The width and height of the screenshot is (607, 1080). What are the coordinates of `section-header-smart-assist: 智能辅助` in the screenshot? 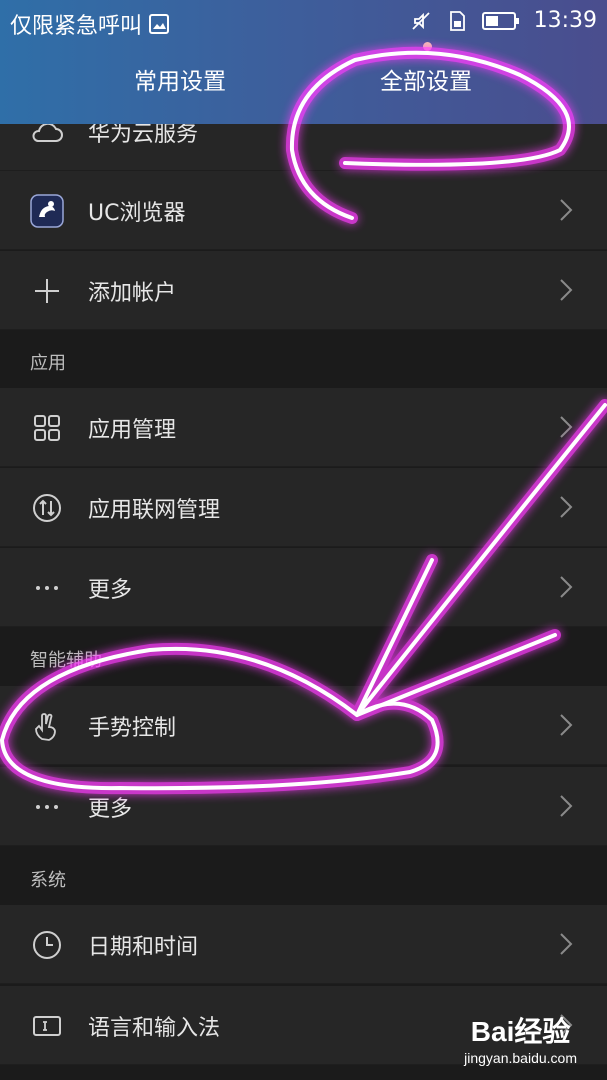 It's located at (303, 656).